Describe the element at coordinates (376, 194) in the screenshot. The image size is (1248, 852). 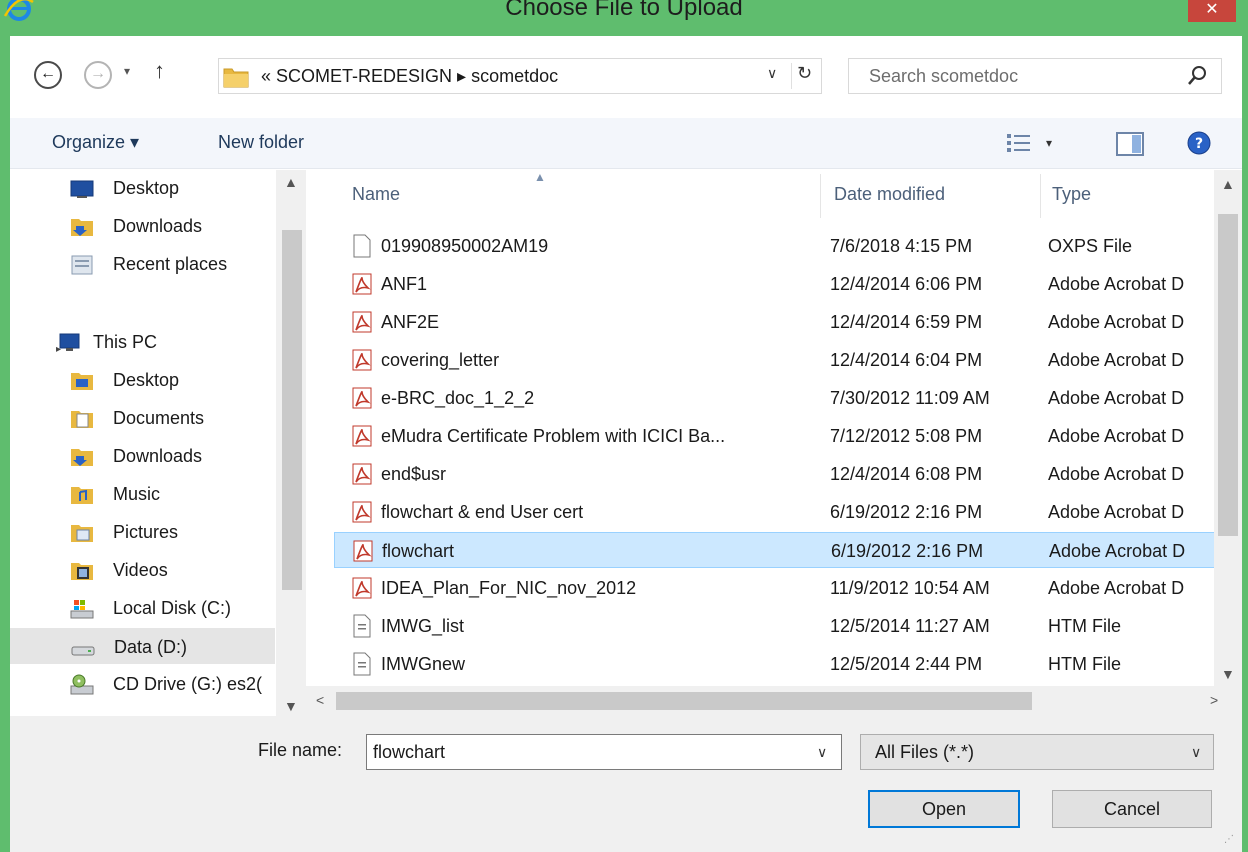
I see `column-header-name: Name` at that location.